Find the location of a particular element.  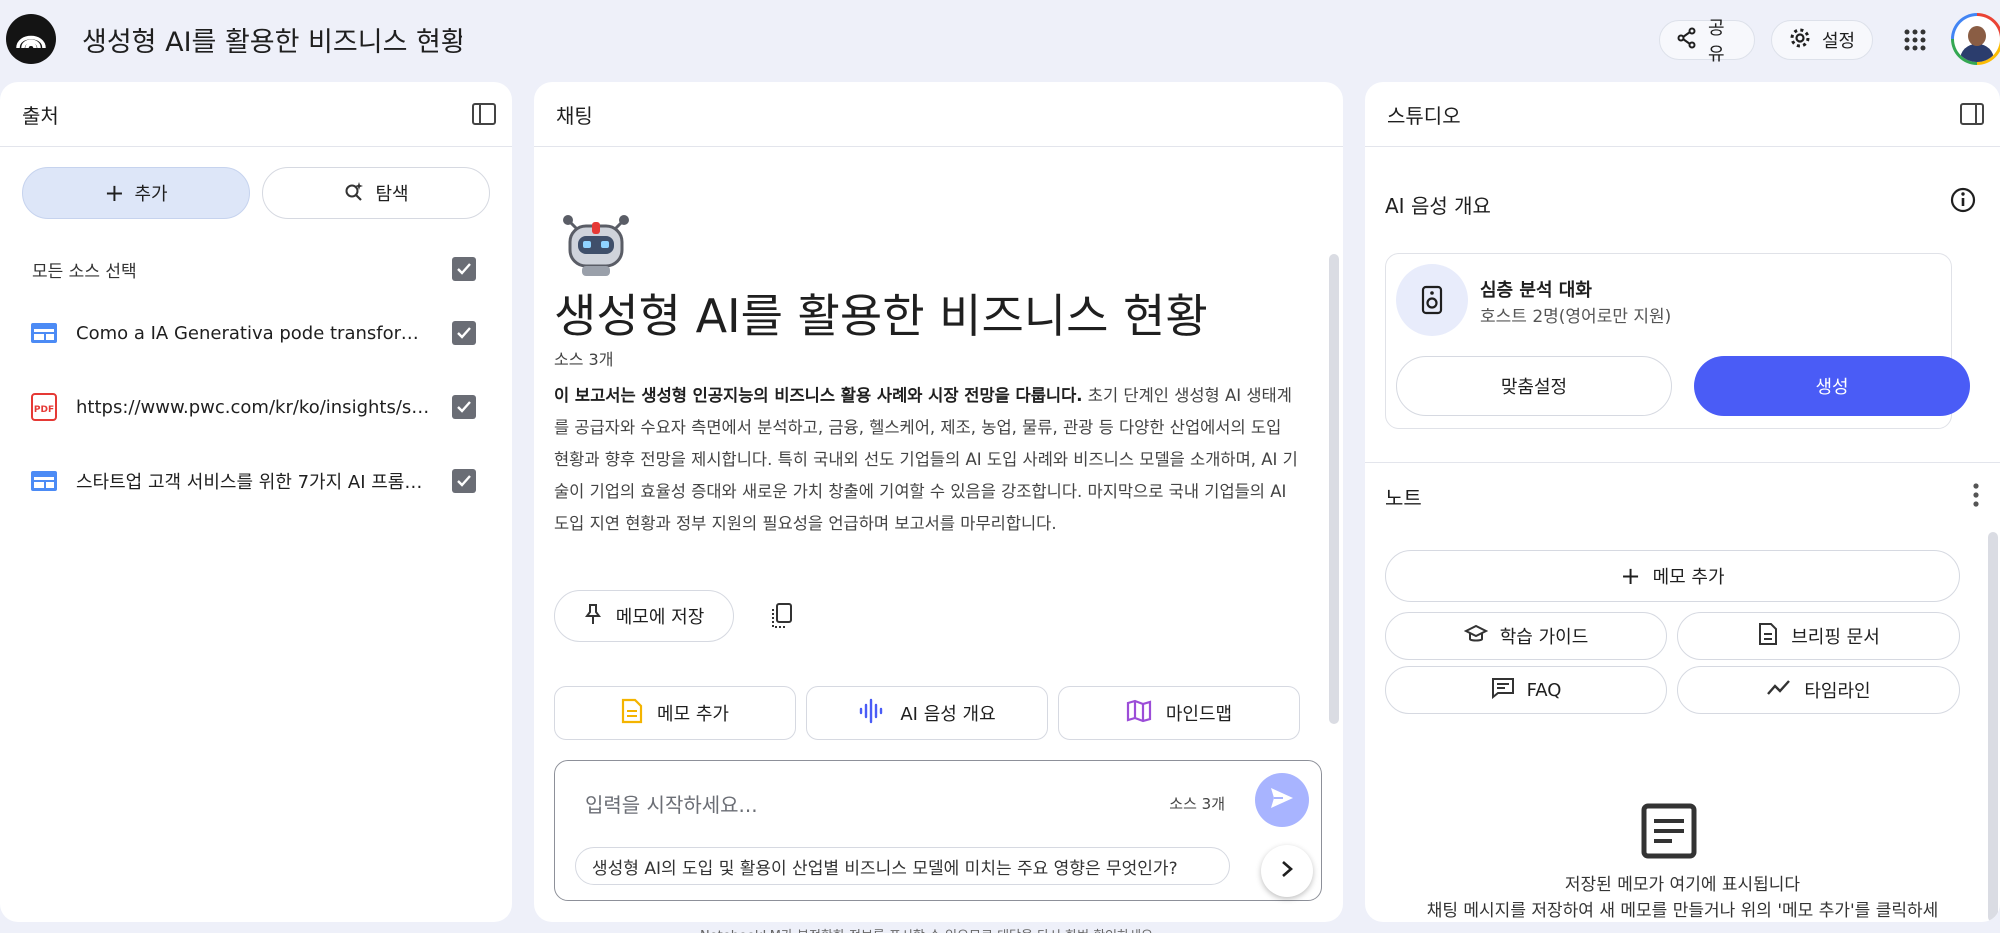

explore-label: 탐색 is located at coordinates (392, 194).